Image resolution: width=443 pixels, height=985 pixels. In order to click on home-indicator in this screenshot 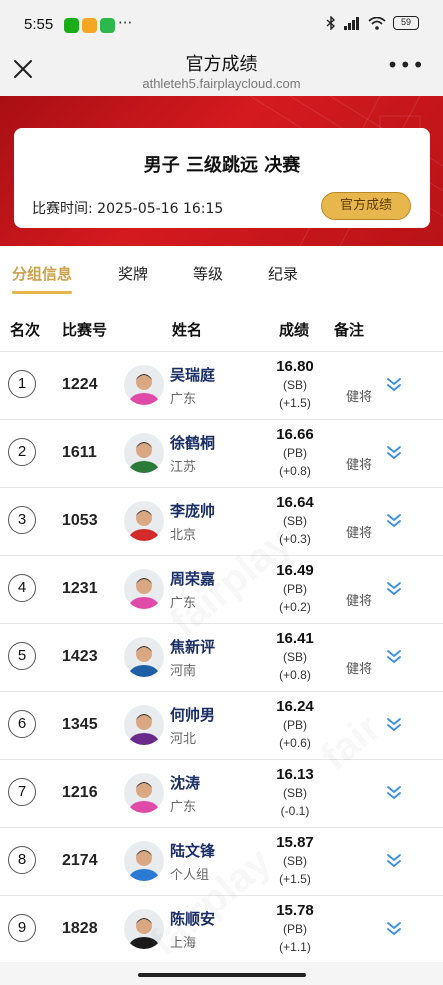, I will do `click(222, 975)`.